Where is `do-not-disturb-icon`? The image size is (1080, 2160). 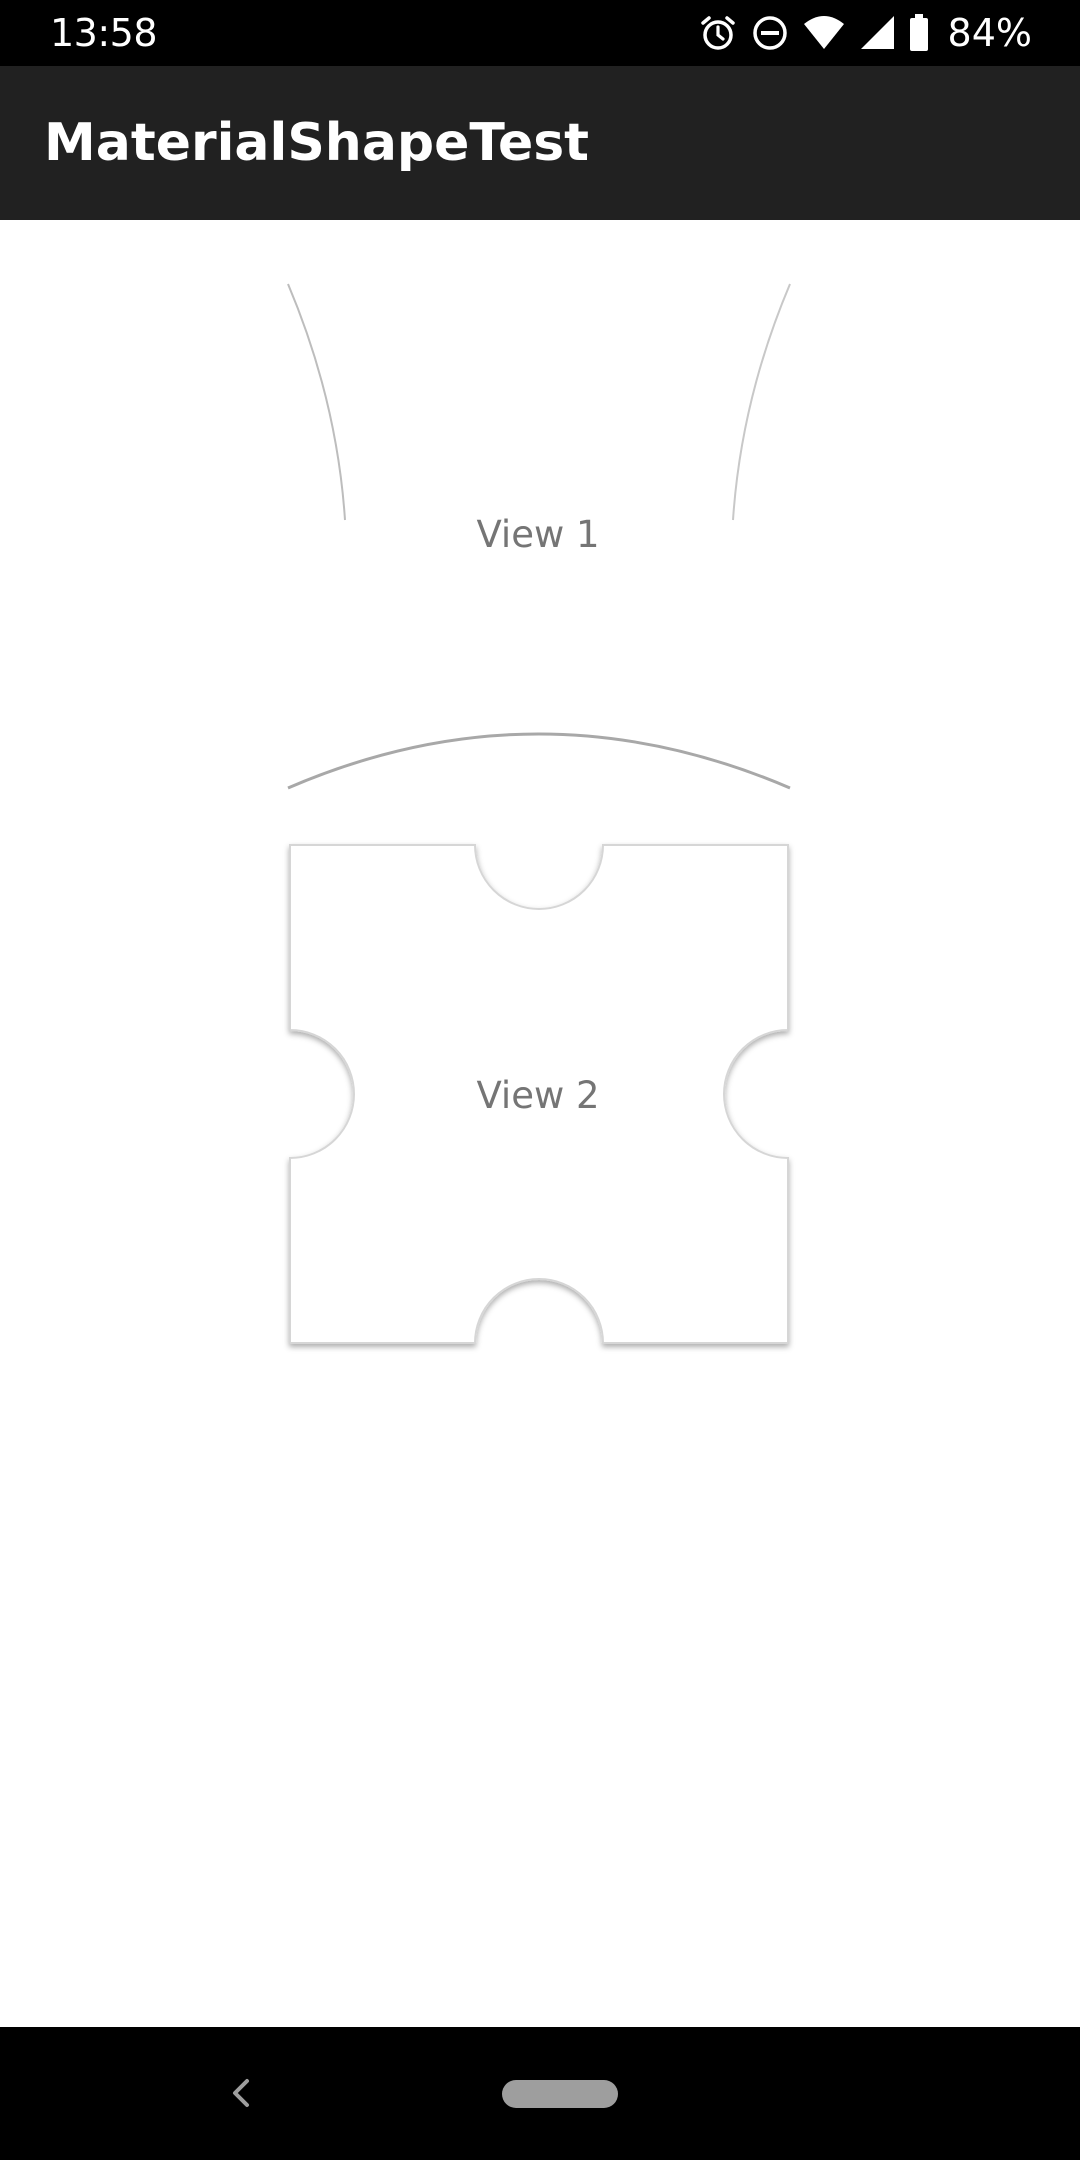
do-not-disturb-icon is located at coordinates (769, 33).